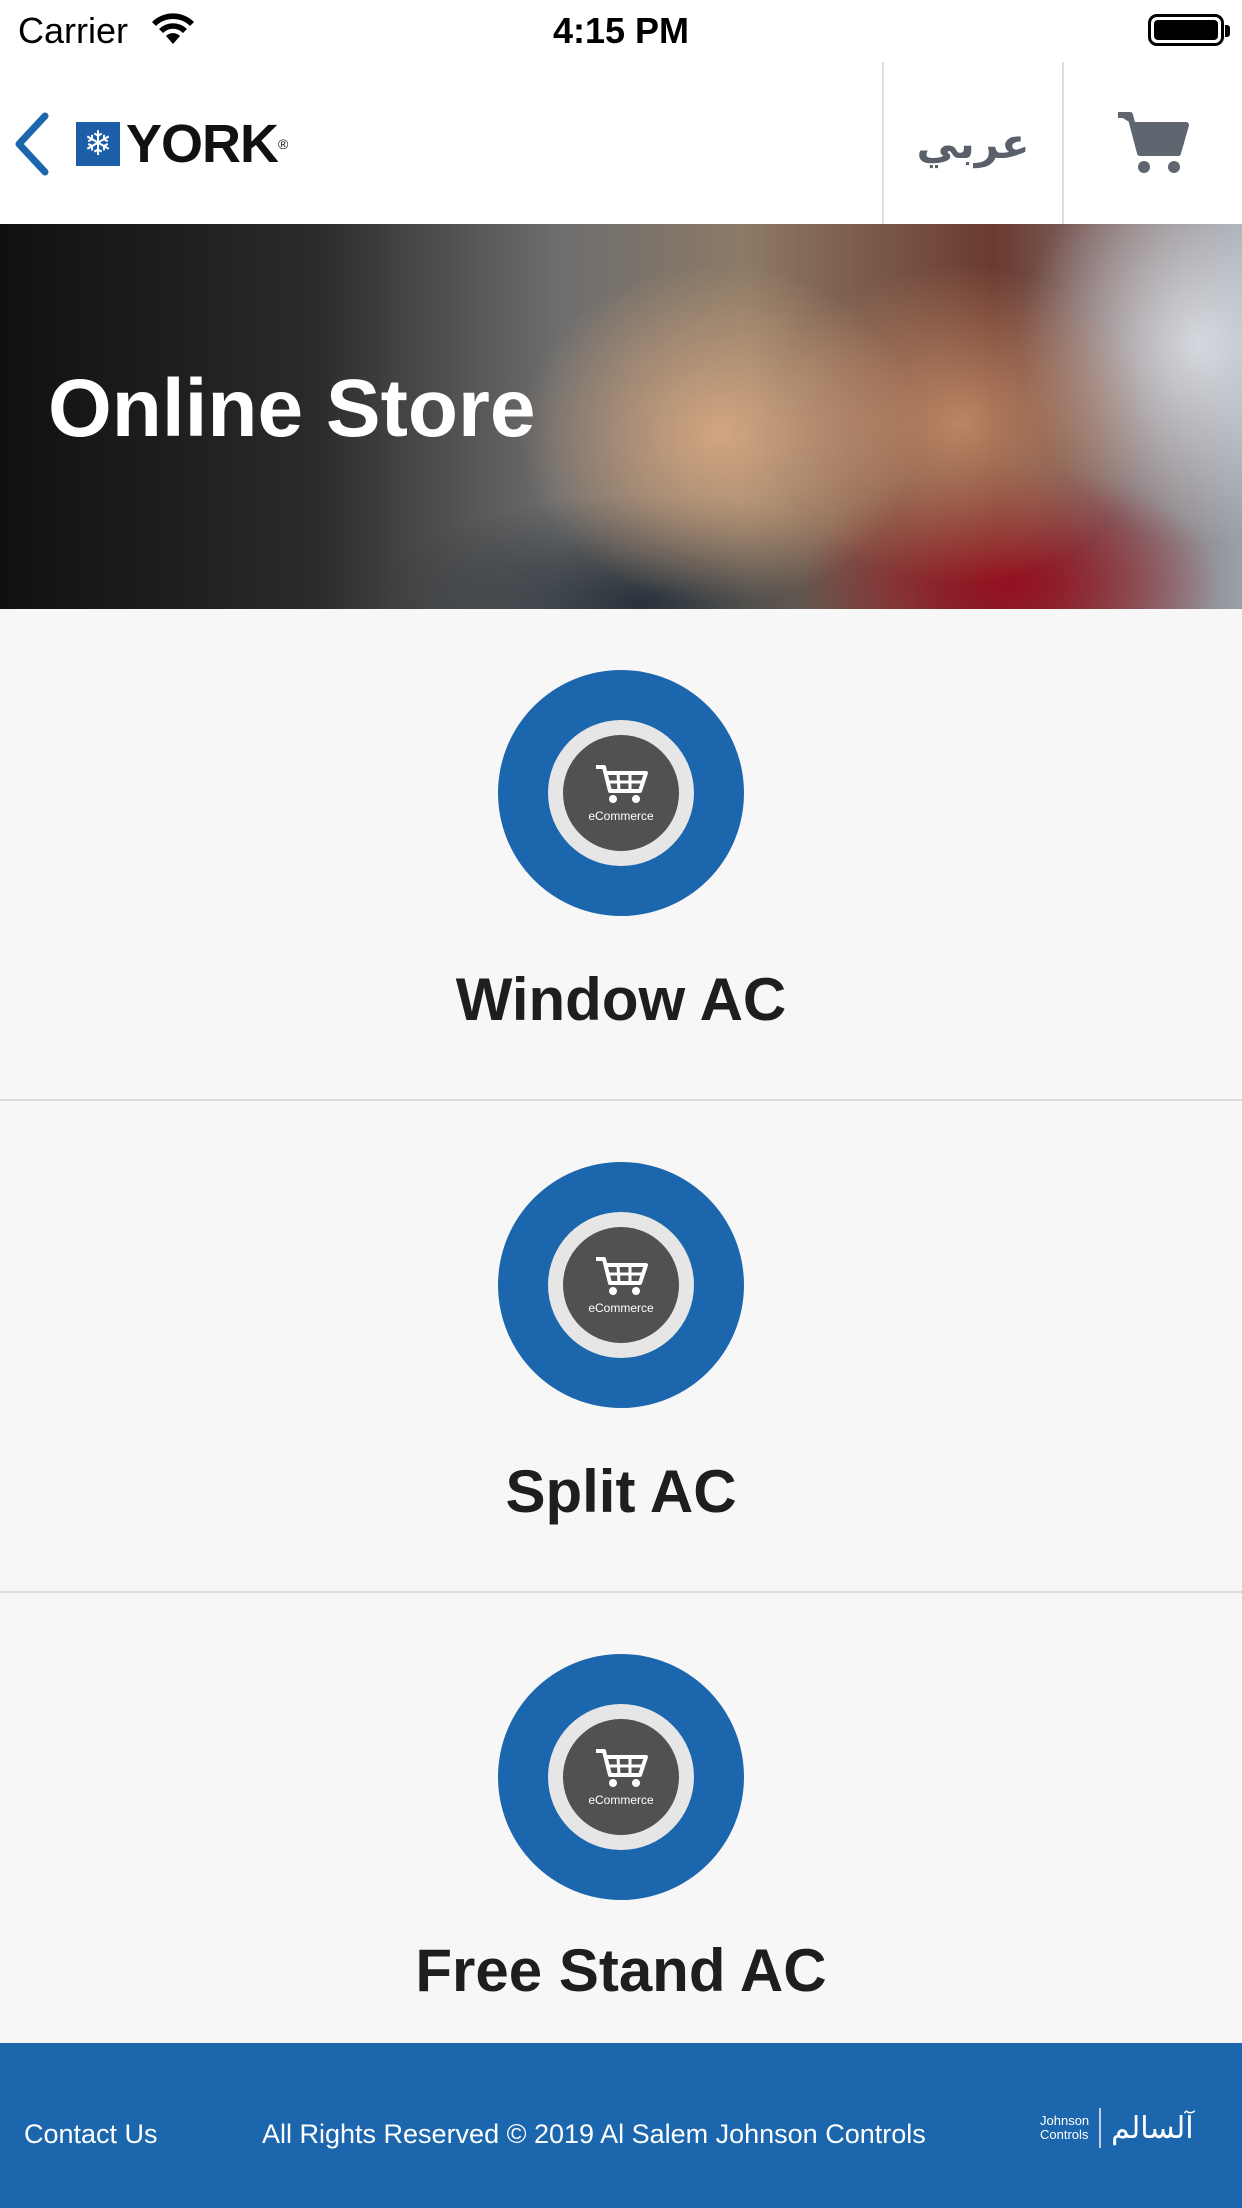 This screenshot has width=1242, height=2208. I want to click on york-logo-text: YORK, so click(202, 144).